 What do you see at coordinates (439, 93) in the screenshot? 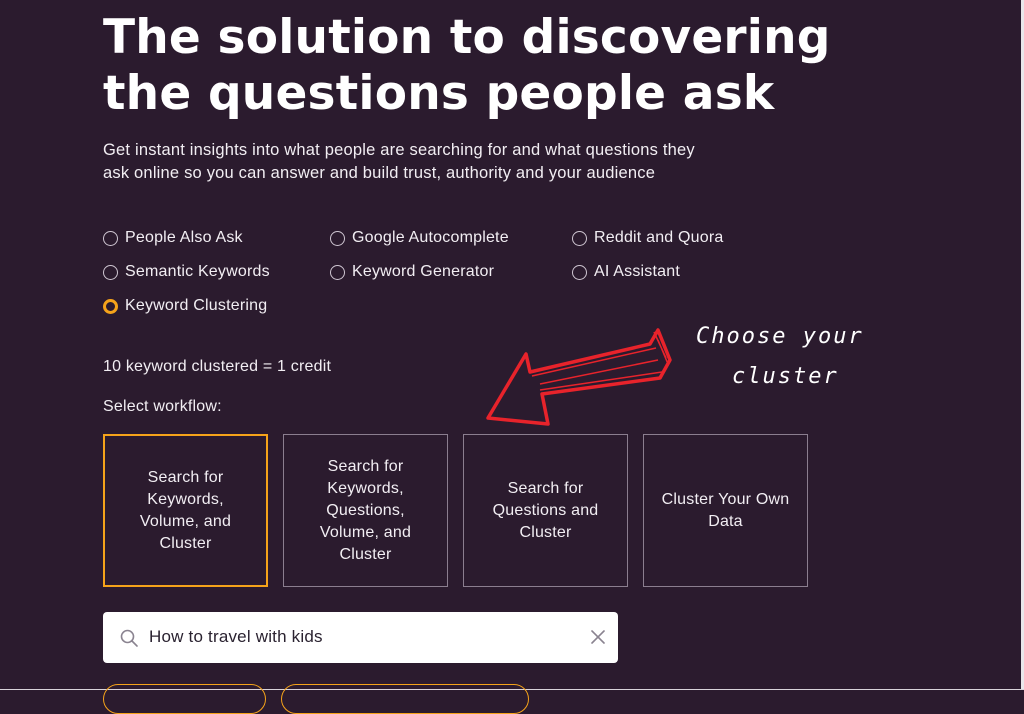
I see `page-title-line-2: the questions people ask` at bounding box center [439, 93].